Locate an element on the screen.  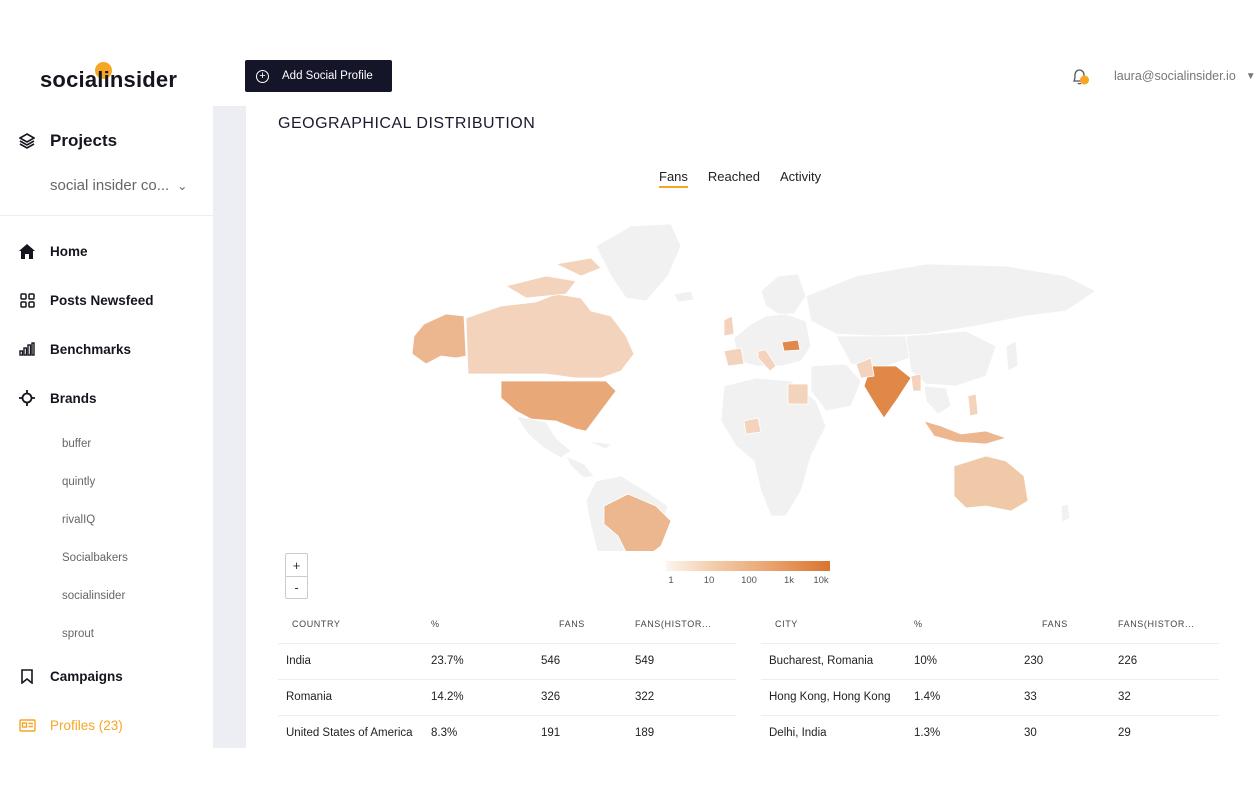
tab-reached: Reached is located at coordinates (734, 178).